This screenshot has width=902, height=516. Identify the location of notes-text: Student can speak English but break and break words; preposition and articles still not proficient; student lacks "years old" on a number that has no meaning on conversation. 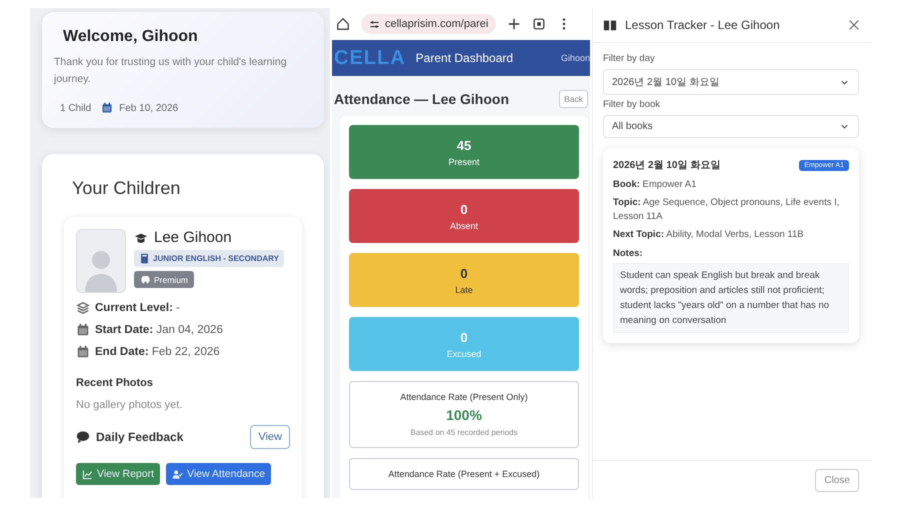
(731, 298).